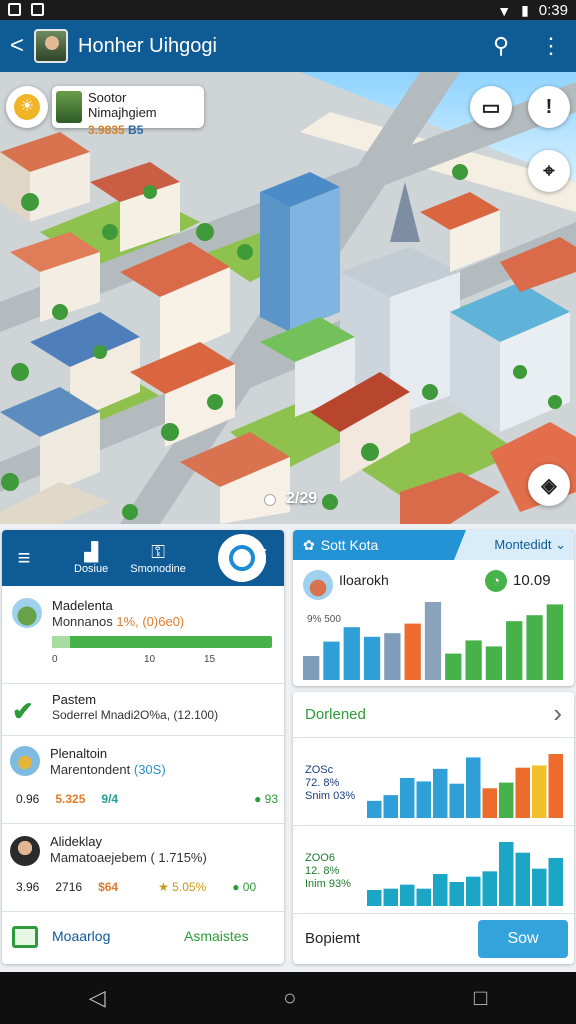  What do you see at coordinates (136, 887) in the screenshot?
I see `item-stats: 3.96 2716 $64 ★ 5.05% ● 00` at bounding box center [136, 887].